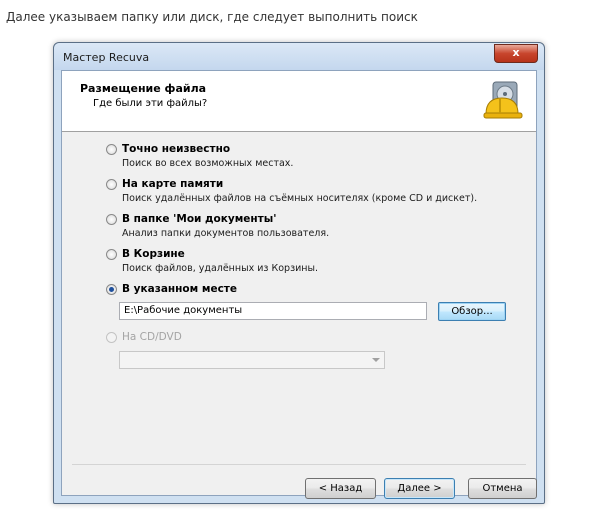 The image size is (600, 517). Describe the element at coordinates (273, 311) in the screenshot. I see `path-input: E:\Рабочие документы` at that location.